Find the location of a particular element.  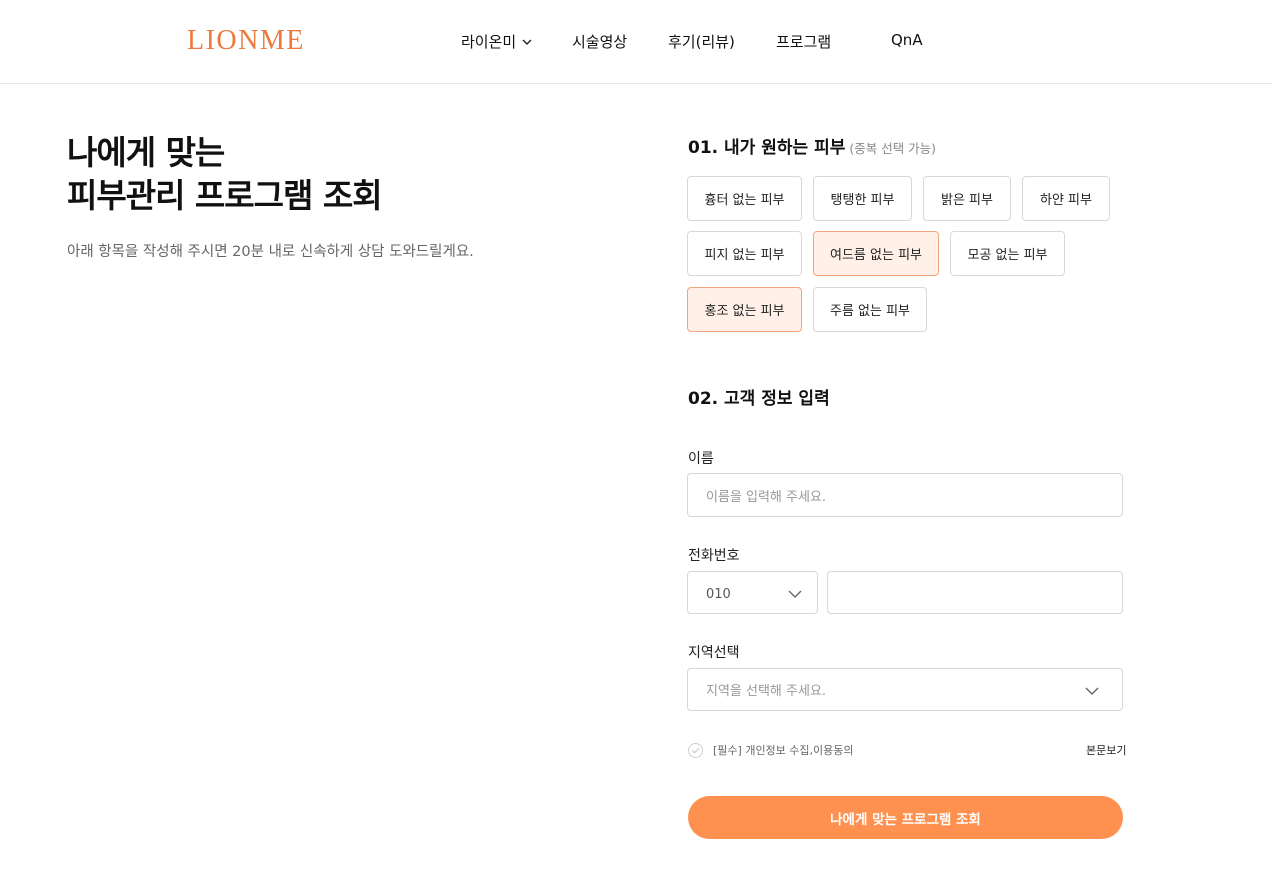

skin-option-chip-selected: 여드름 없는 피부 is located at coordinates (876, 253).